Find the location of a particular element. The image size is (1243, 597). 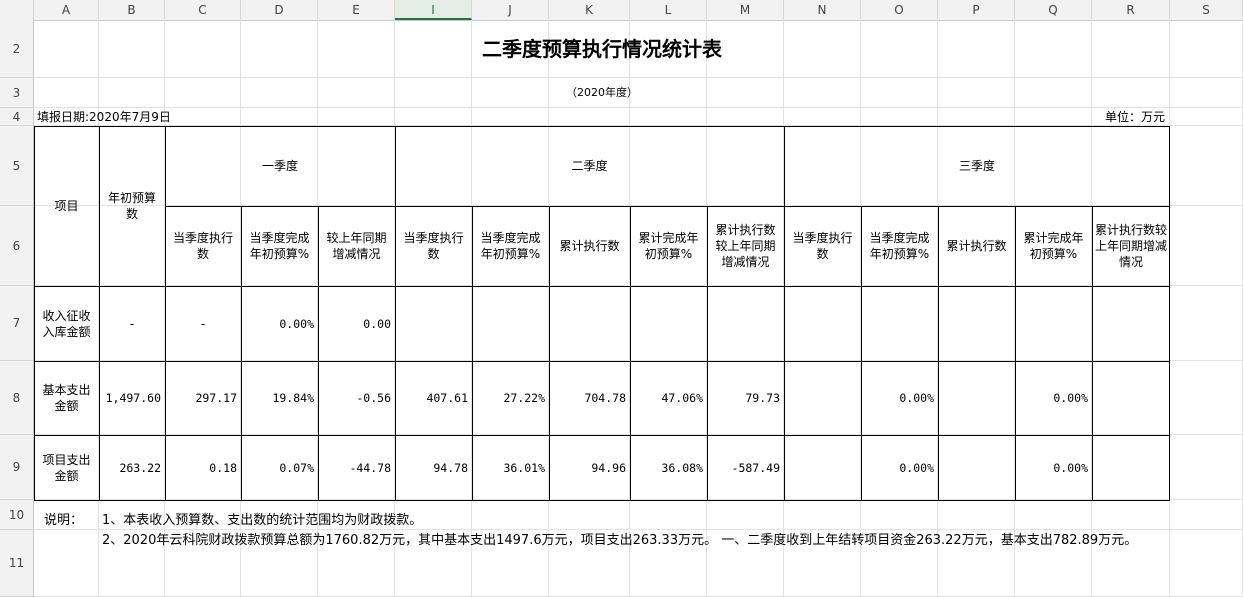

data-cell: -44.78 is located at coordinates (356, 467).